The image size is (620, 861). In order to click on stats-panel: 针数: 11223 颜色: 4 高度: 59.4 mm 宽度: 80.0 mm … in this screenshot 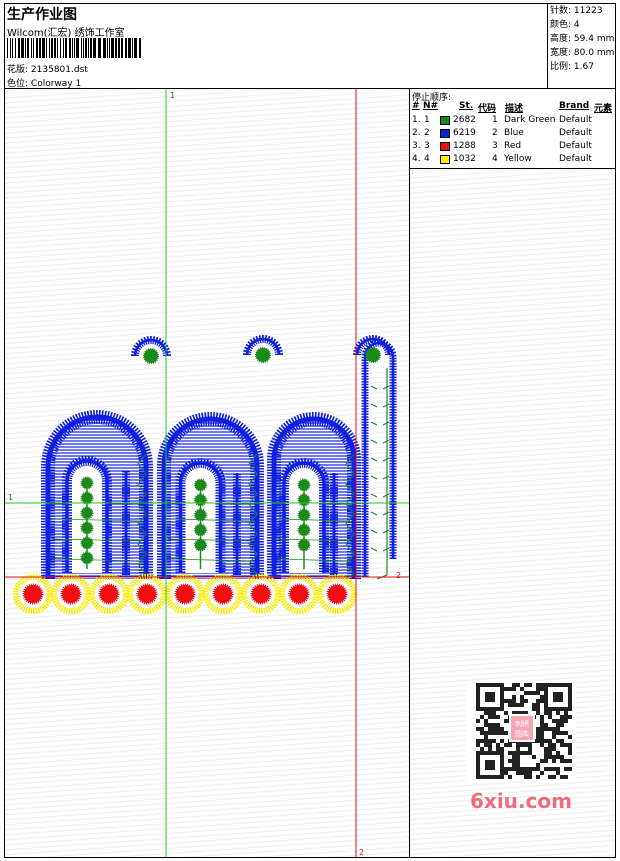, I will do `click(581, 46)`.